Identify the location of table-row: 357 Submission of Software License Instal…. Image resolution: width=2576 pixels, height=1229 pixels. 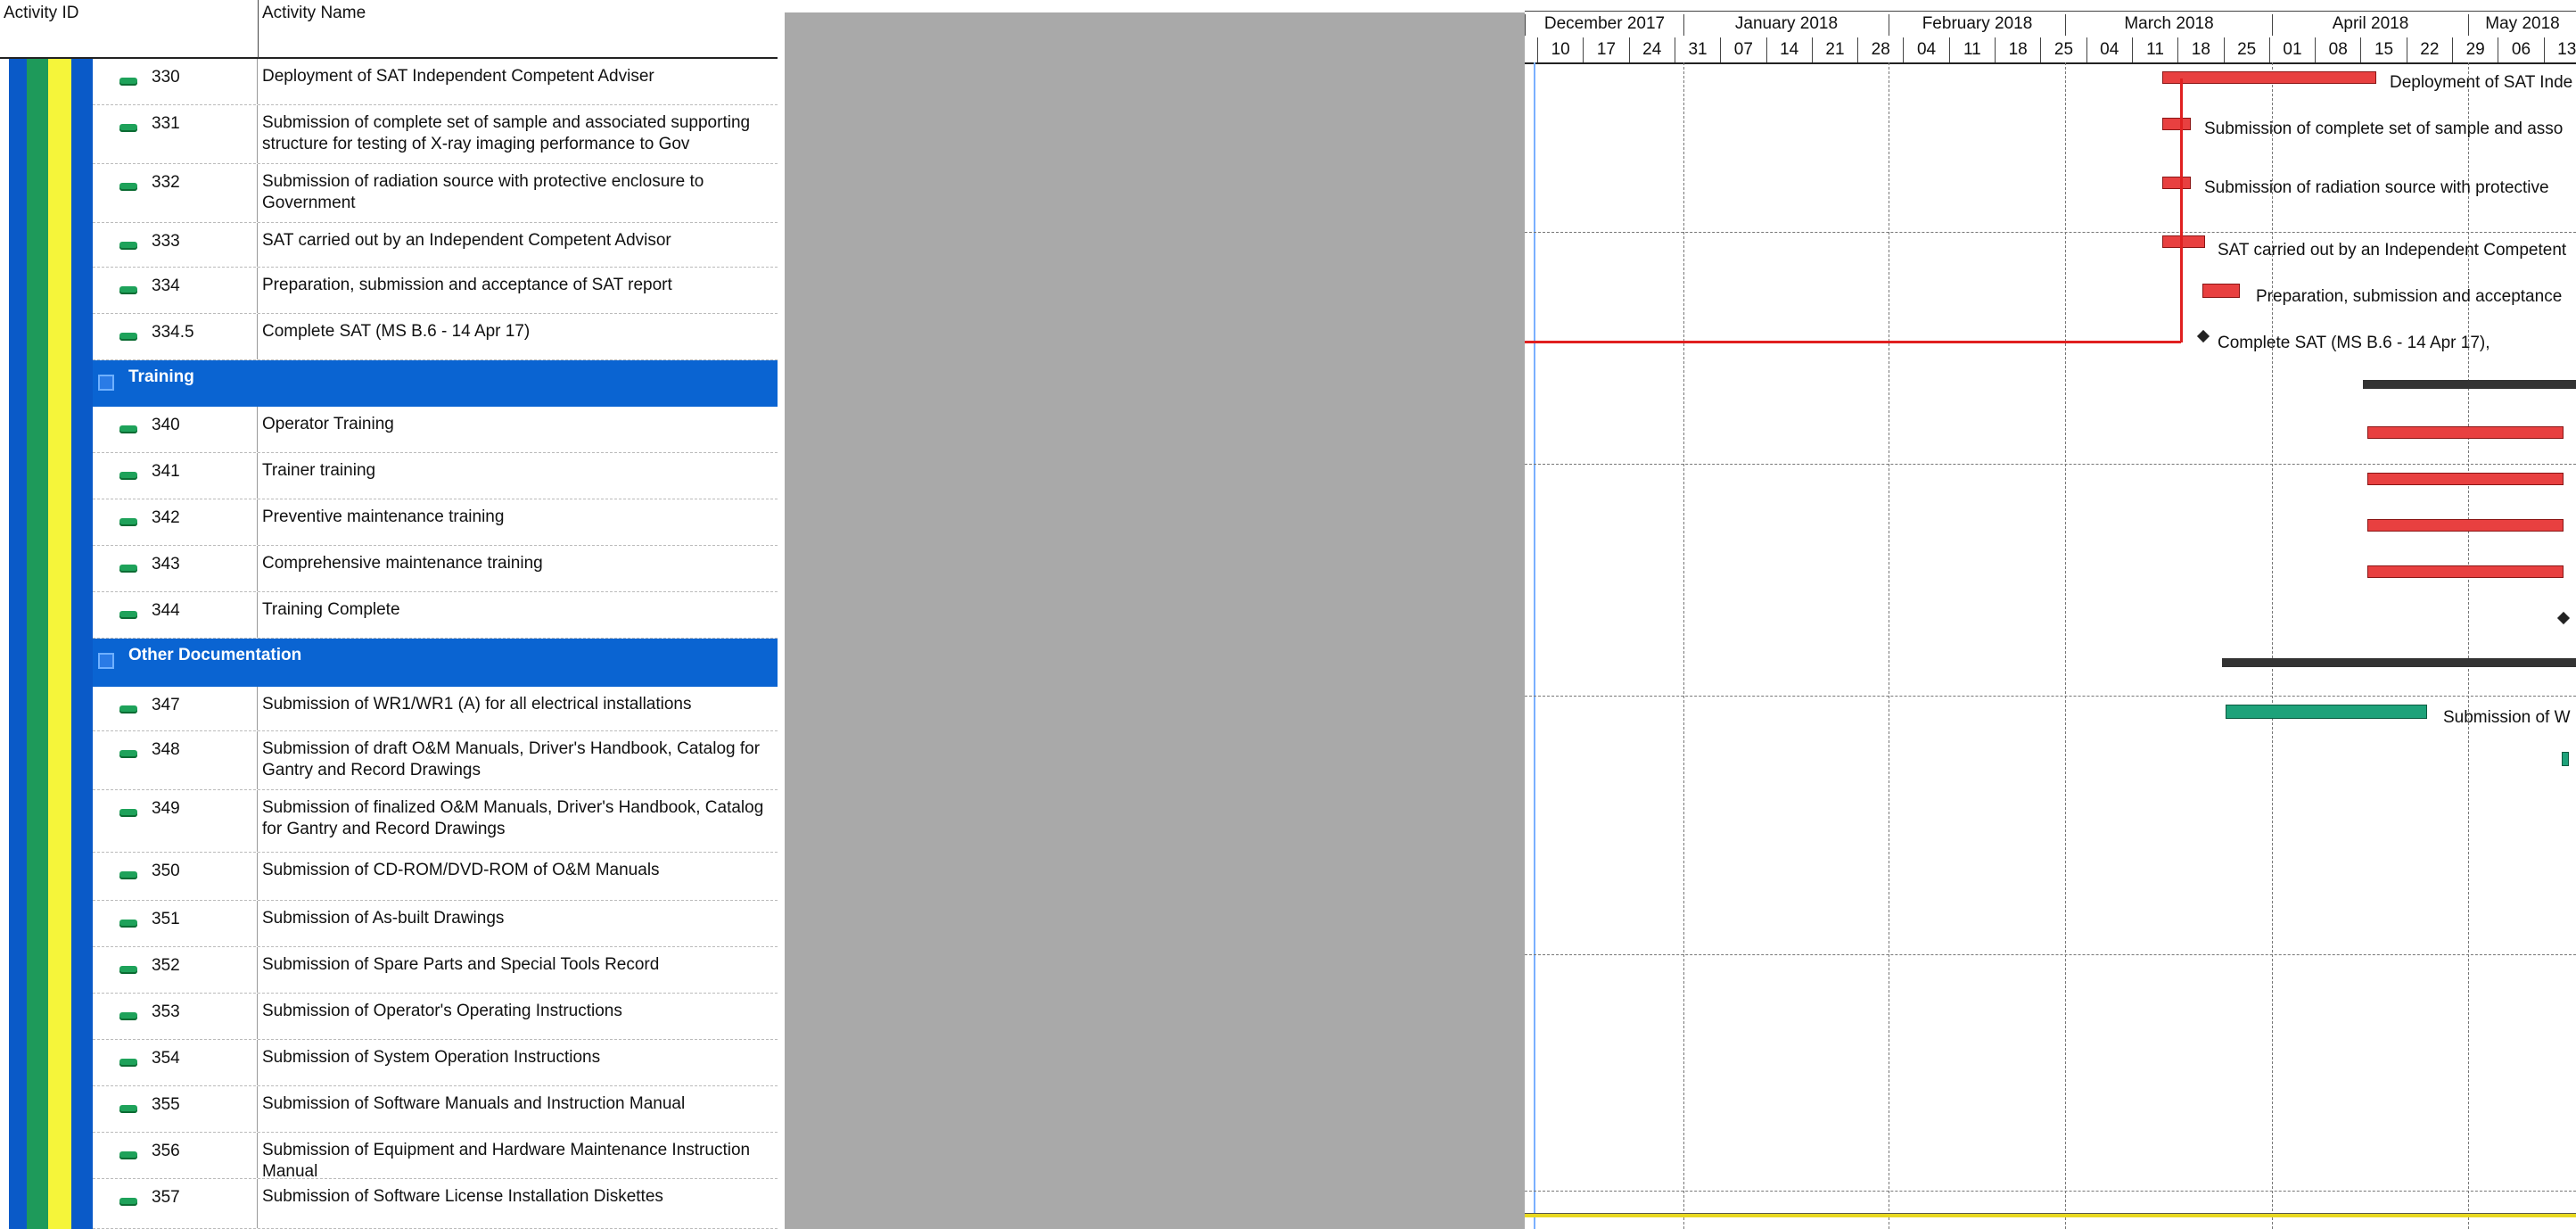
(435, 1204).